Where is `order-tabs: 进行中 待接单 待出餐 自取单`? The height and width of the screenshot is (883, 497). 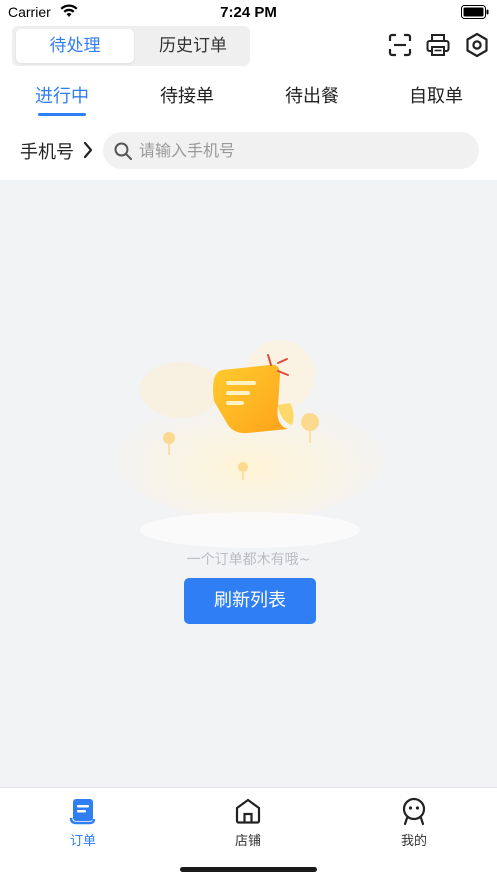 order-tabs: 进行中 待接单 待出餐 自取单 is located at coordinates (248, 96).